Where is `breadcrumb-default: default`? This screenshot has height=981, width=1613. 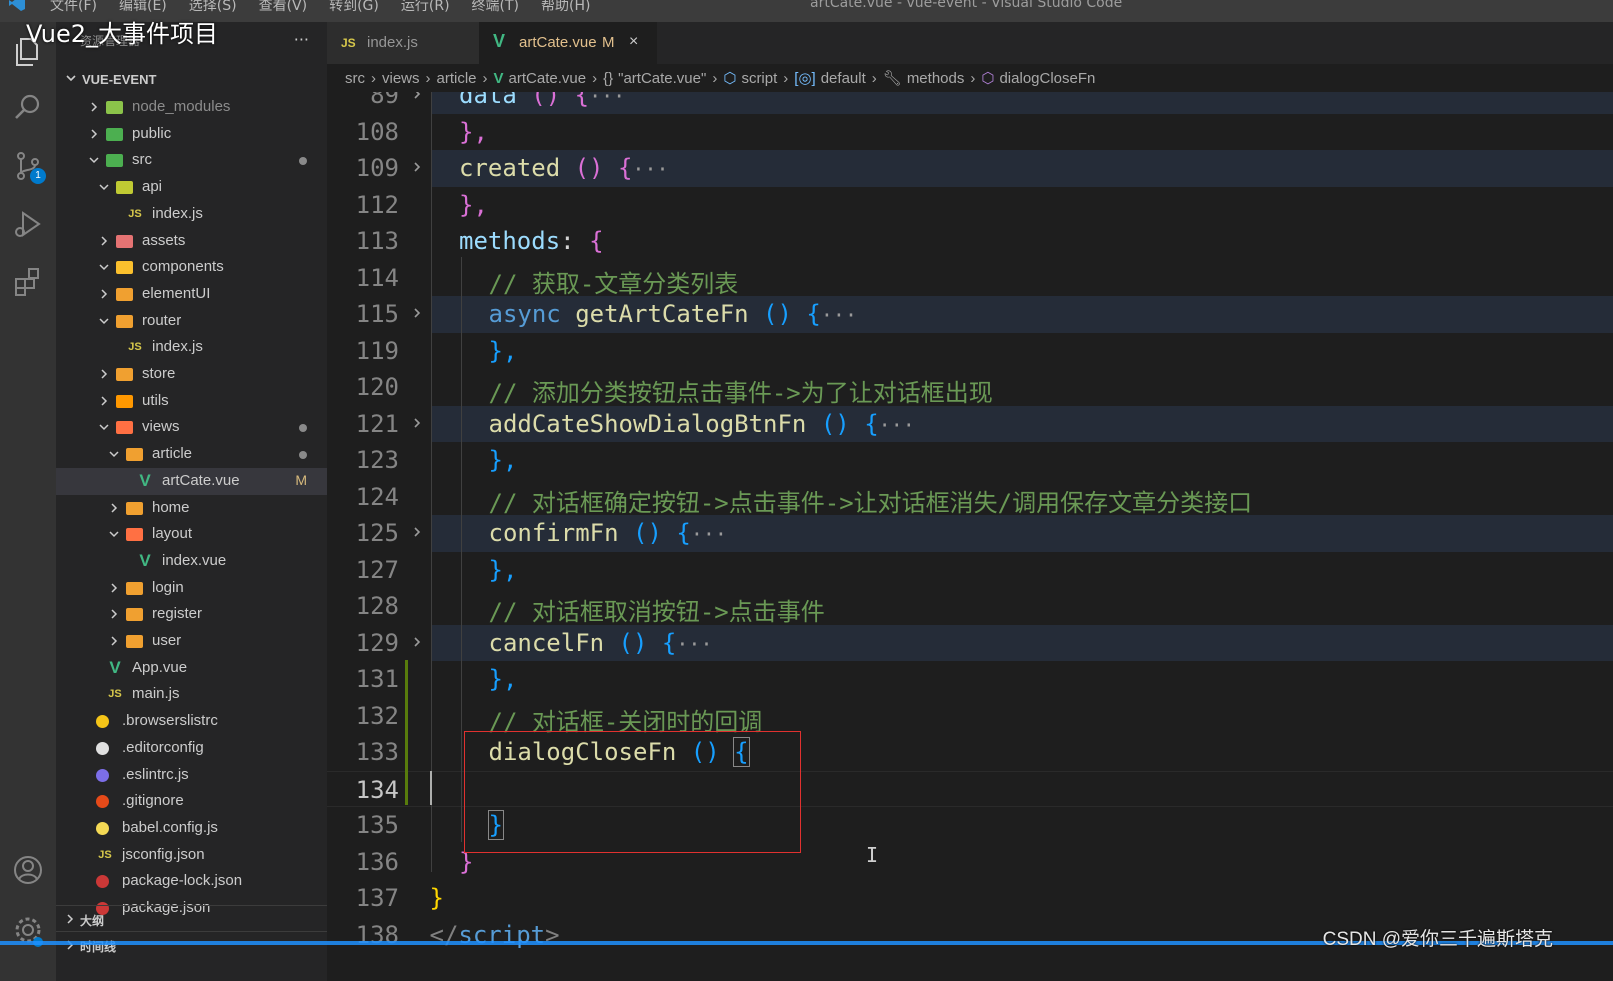 breadcrumb-default: default is located at coordinates (843, 78).